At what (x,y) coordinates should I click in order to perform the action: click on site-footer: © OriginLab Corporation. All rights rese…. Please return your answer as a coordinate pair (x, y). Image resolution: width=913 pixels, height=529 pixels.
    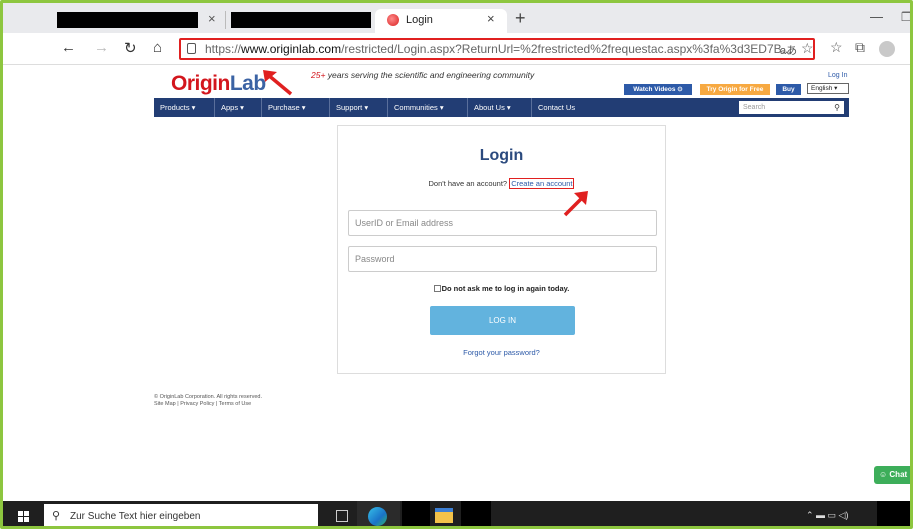
    Looking at the image, I should click on (208, 401).